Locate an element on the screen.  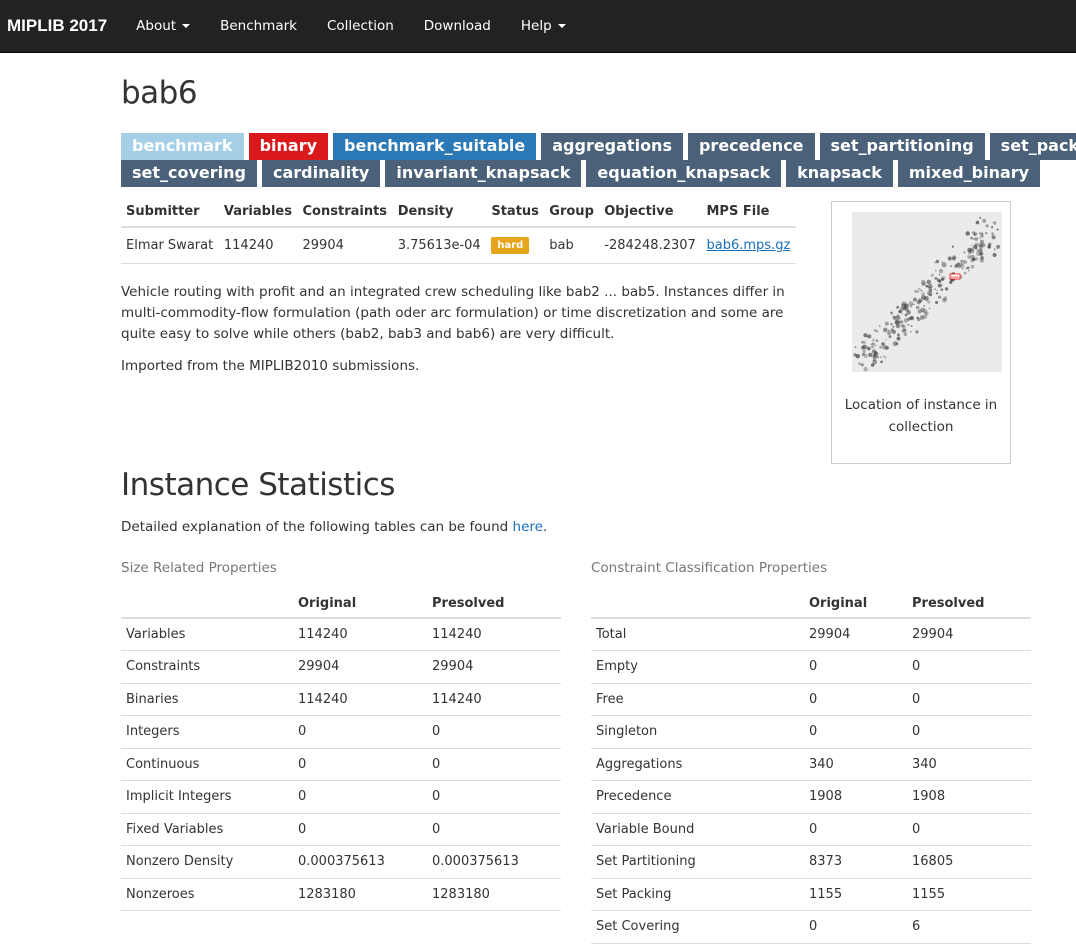
size-table-label: Size Related Properties is located at coordinates (199, 568).